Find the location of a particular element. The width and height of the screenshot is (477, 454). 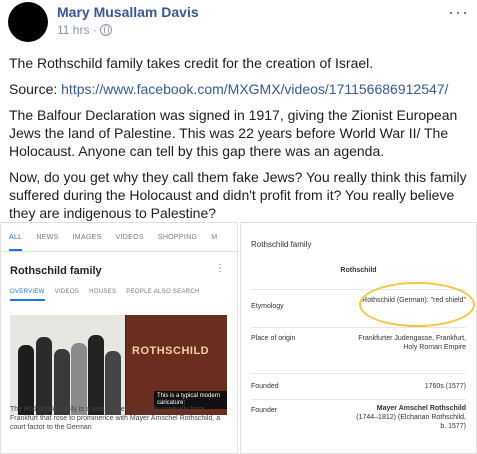

post-time: 11 hrs · is located at coordinates (77, 30).